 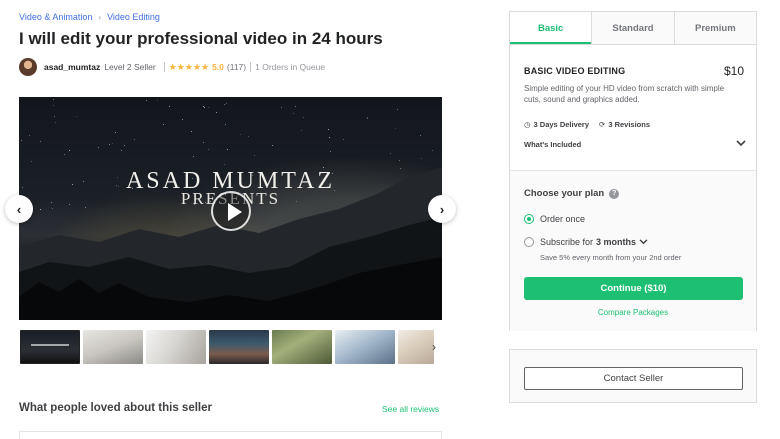 What do you see at coordinates (527, 124) in the screenshot?
I see `clock-icon: ◷` at bounding box center [527, 124].